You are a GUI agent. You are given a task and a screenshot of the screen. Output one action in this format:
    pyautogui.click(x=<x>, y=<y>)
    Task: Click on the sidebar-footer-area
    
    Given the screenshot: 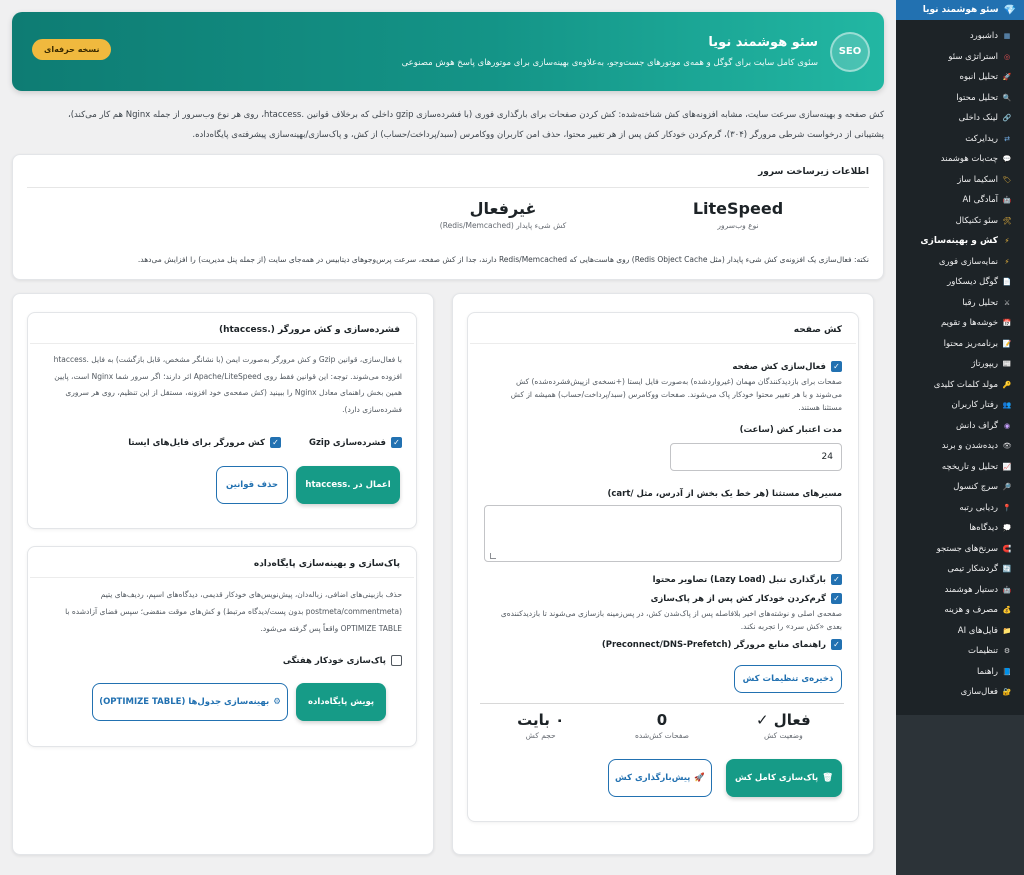 What is the action you would take?
    pyautogui.click(x=960, y=795)
    